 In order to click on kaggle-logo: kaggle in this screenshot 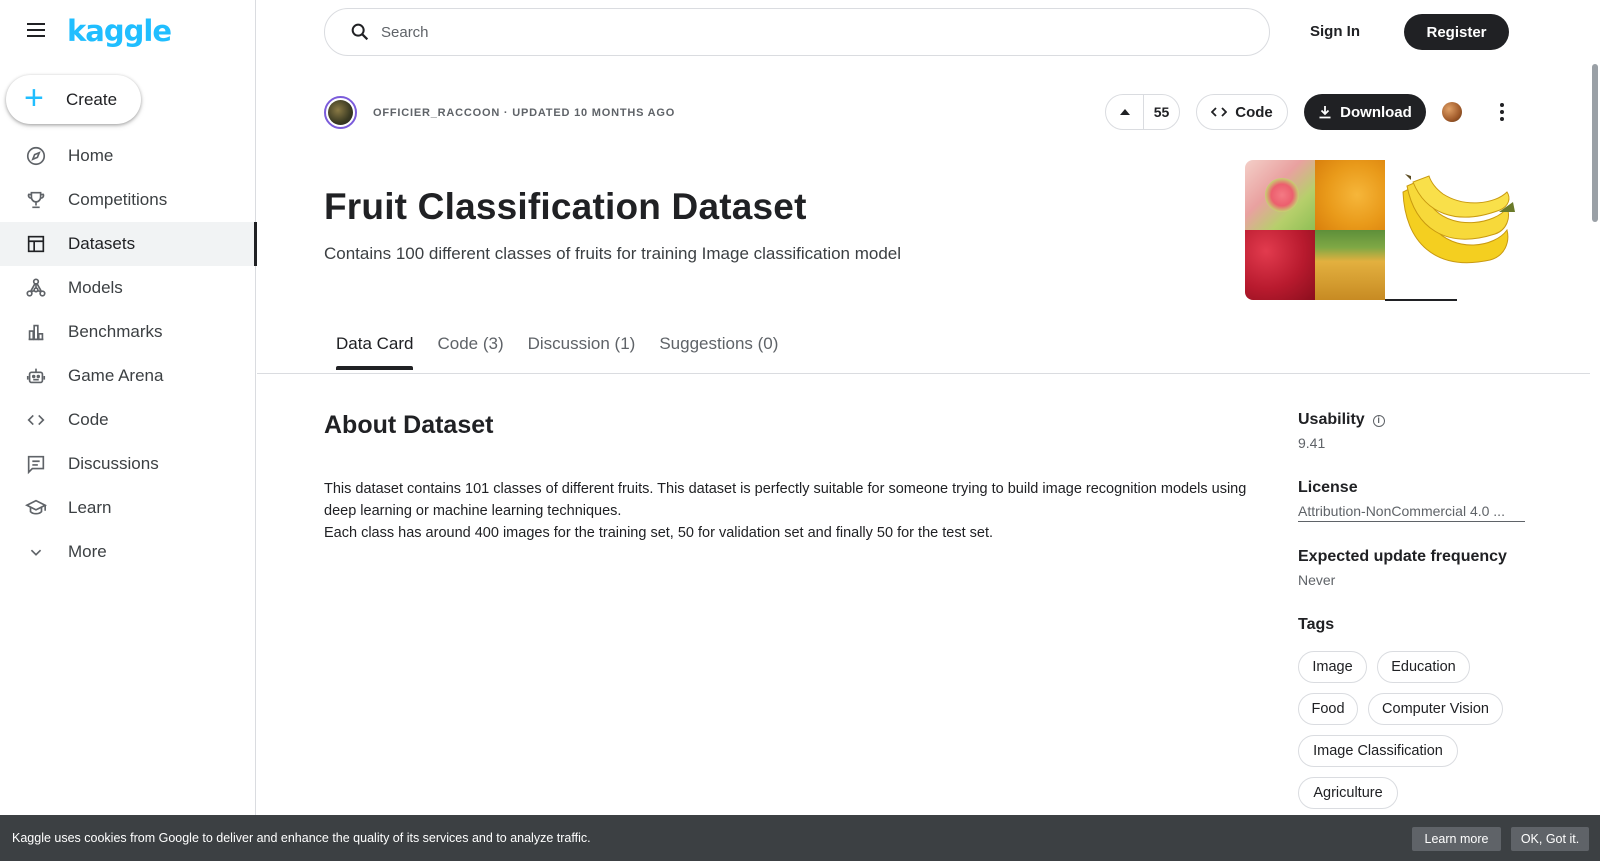, I will do `click(119, 31)`.